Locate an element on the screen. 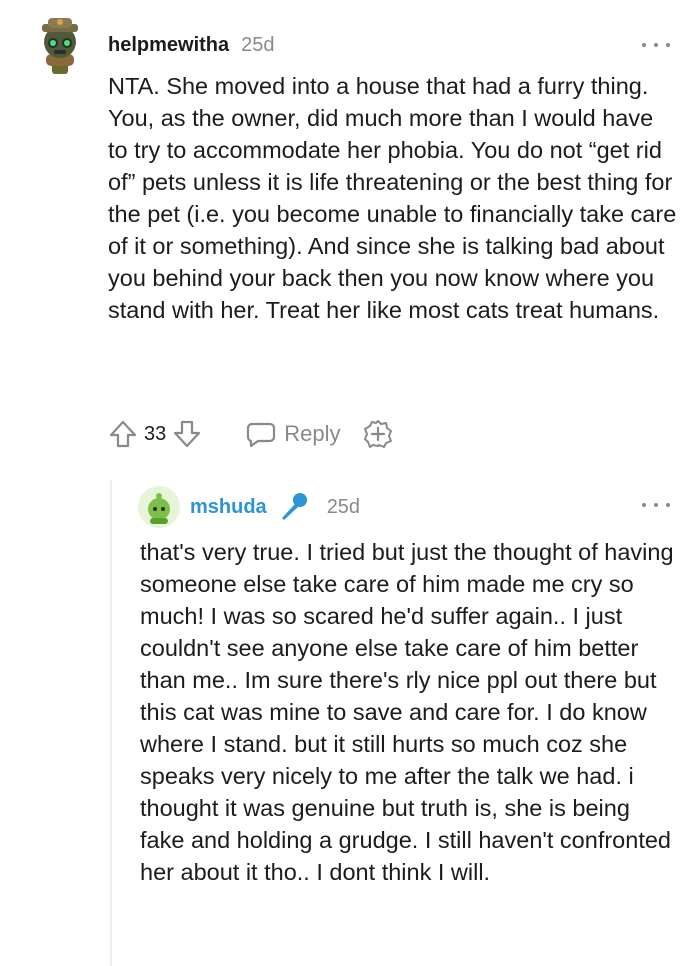  vote-count: 33 is located at coordinates (155, 433).